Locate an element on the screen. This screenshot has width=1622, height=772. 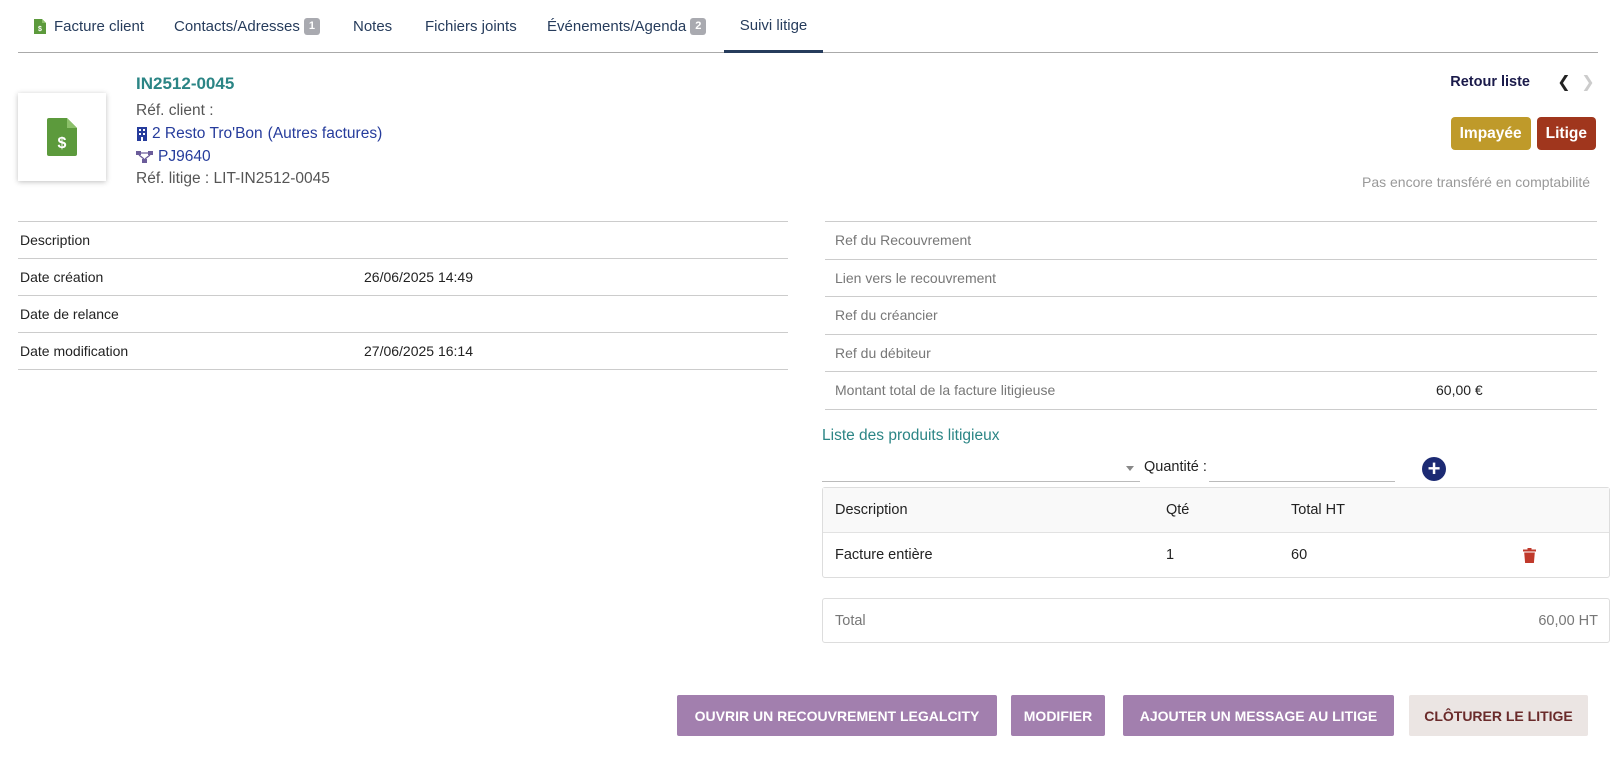
count-badge: 1 is located at coordinates (312, 26).